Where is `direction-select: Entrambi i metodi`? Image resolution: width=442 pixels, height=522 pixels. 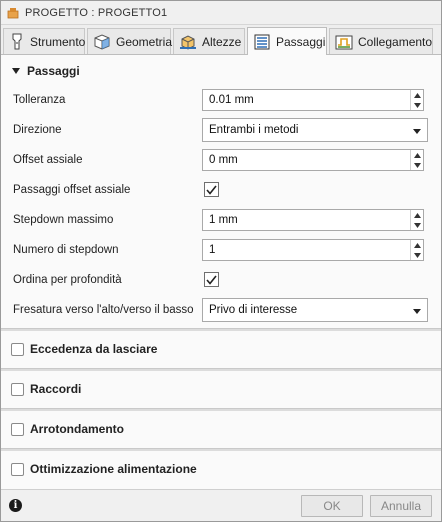
direction-select: Entrambi i metodi is located at coordinates (315, 130).